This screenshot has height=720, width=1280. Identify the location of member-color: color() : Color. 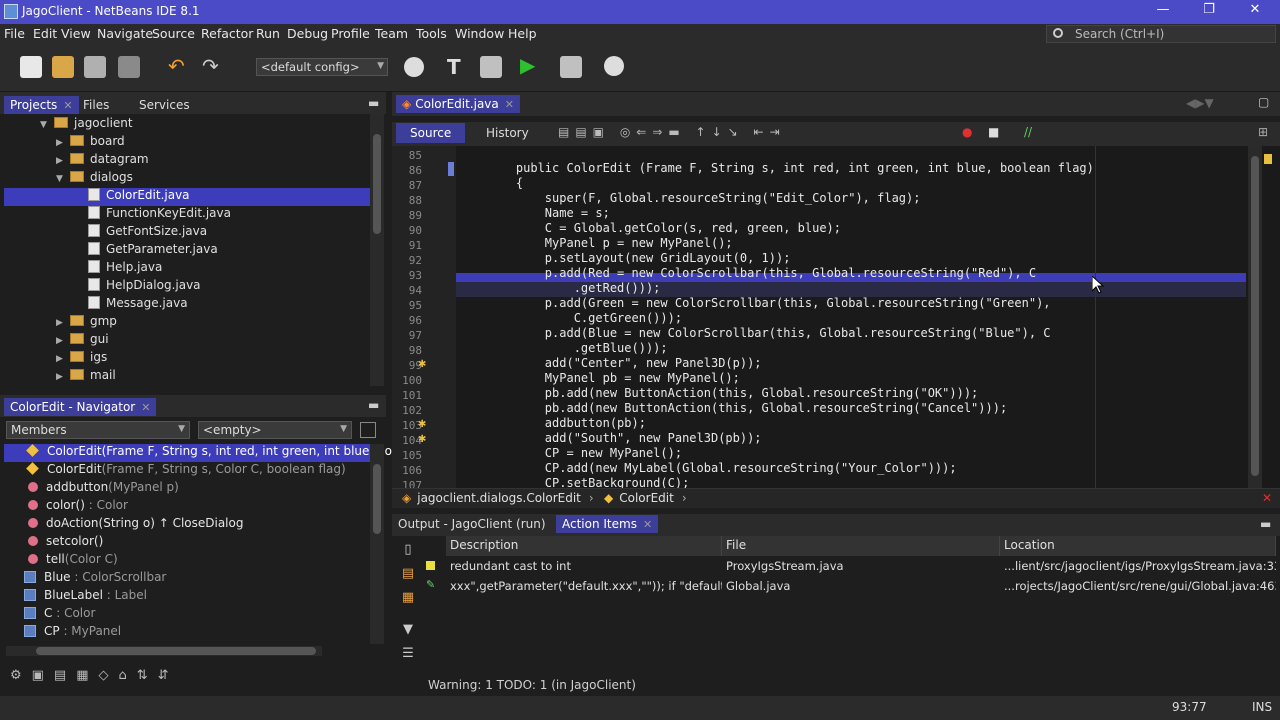
(66, 507).